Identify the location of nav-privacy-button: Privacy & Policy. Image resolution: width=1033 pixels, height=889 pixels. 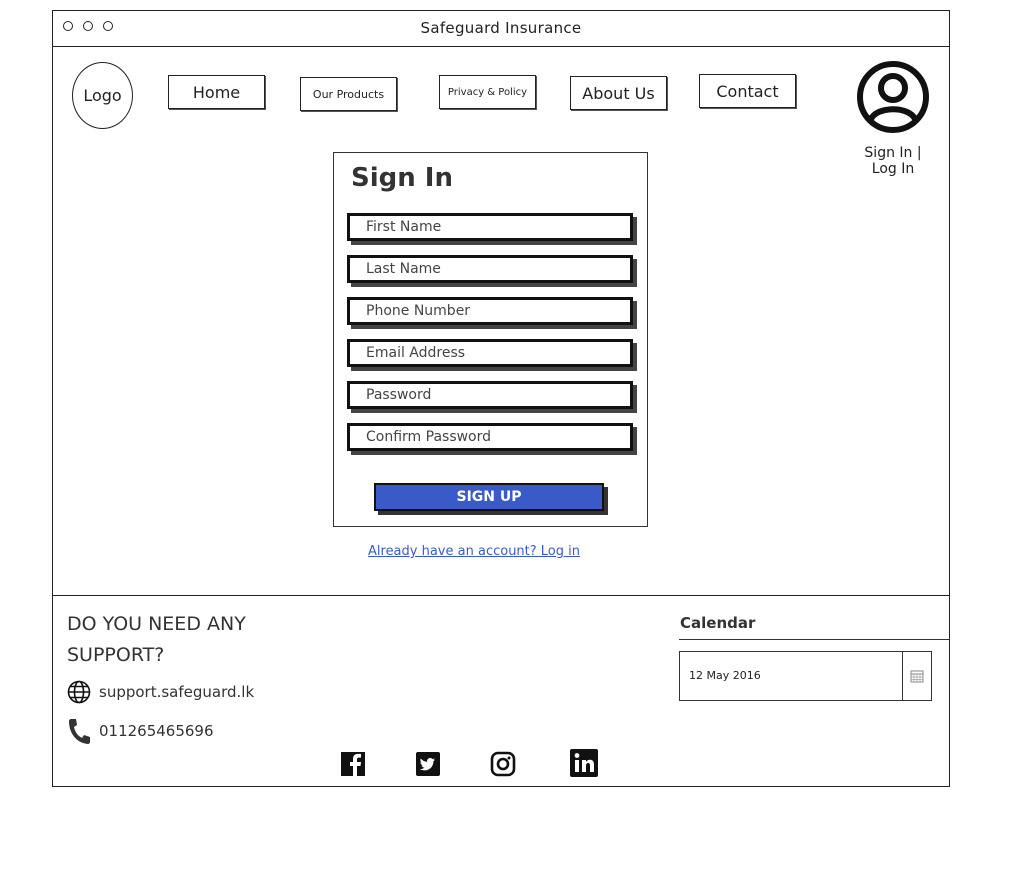
(487, 92).